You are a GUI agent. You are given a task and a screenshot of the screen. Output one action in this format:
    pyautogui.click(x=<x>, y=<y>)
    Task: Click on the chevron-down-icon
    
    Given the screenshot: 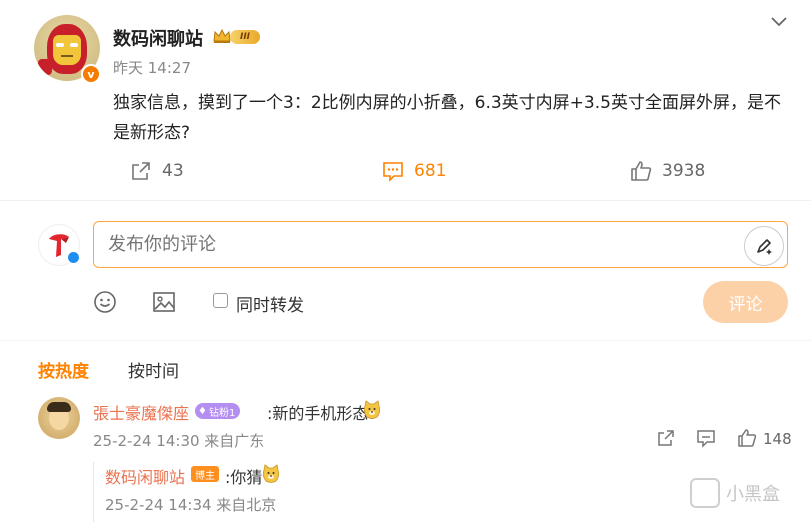 What is the action you would take?
    pyautogui.click(x=779, y=21)
    